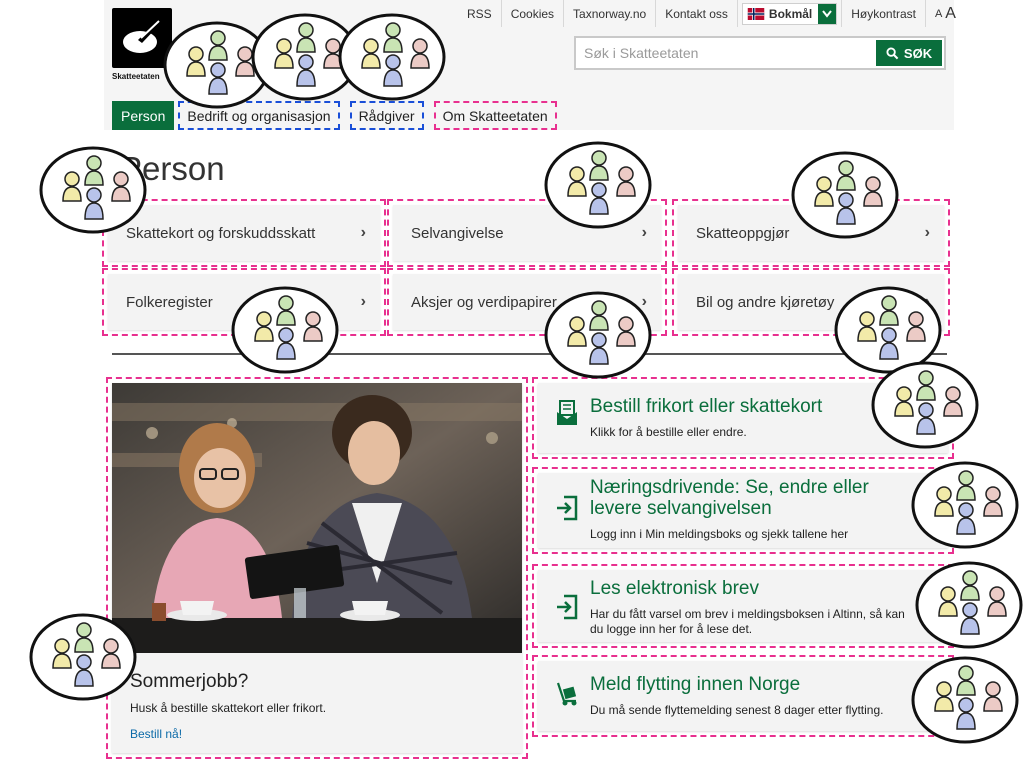 The height and width of the screenshot is (768, 1024). What do you see at coordinates (495, 115) in the screenshot?
I see `nav-om-skatteetaten: Om Skatteetaten` at bounding box center [495, 115].